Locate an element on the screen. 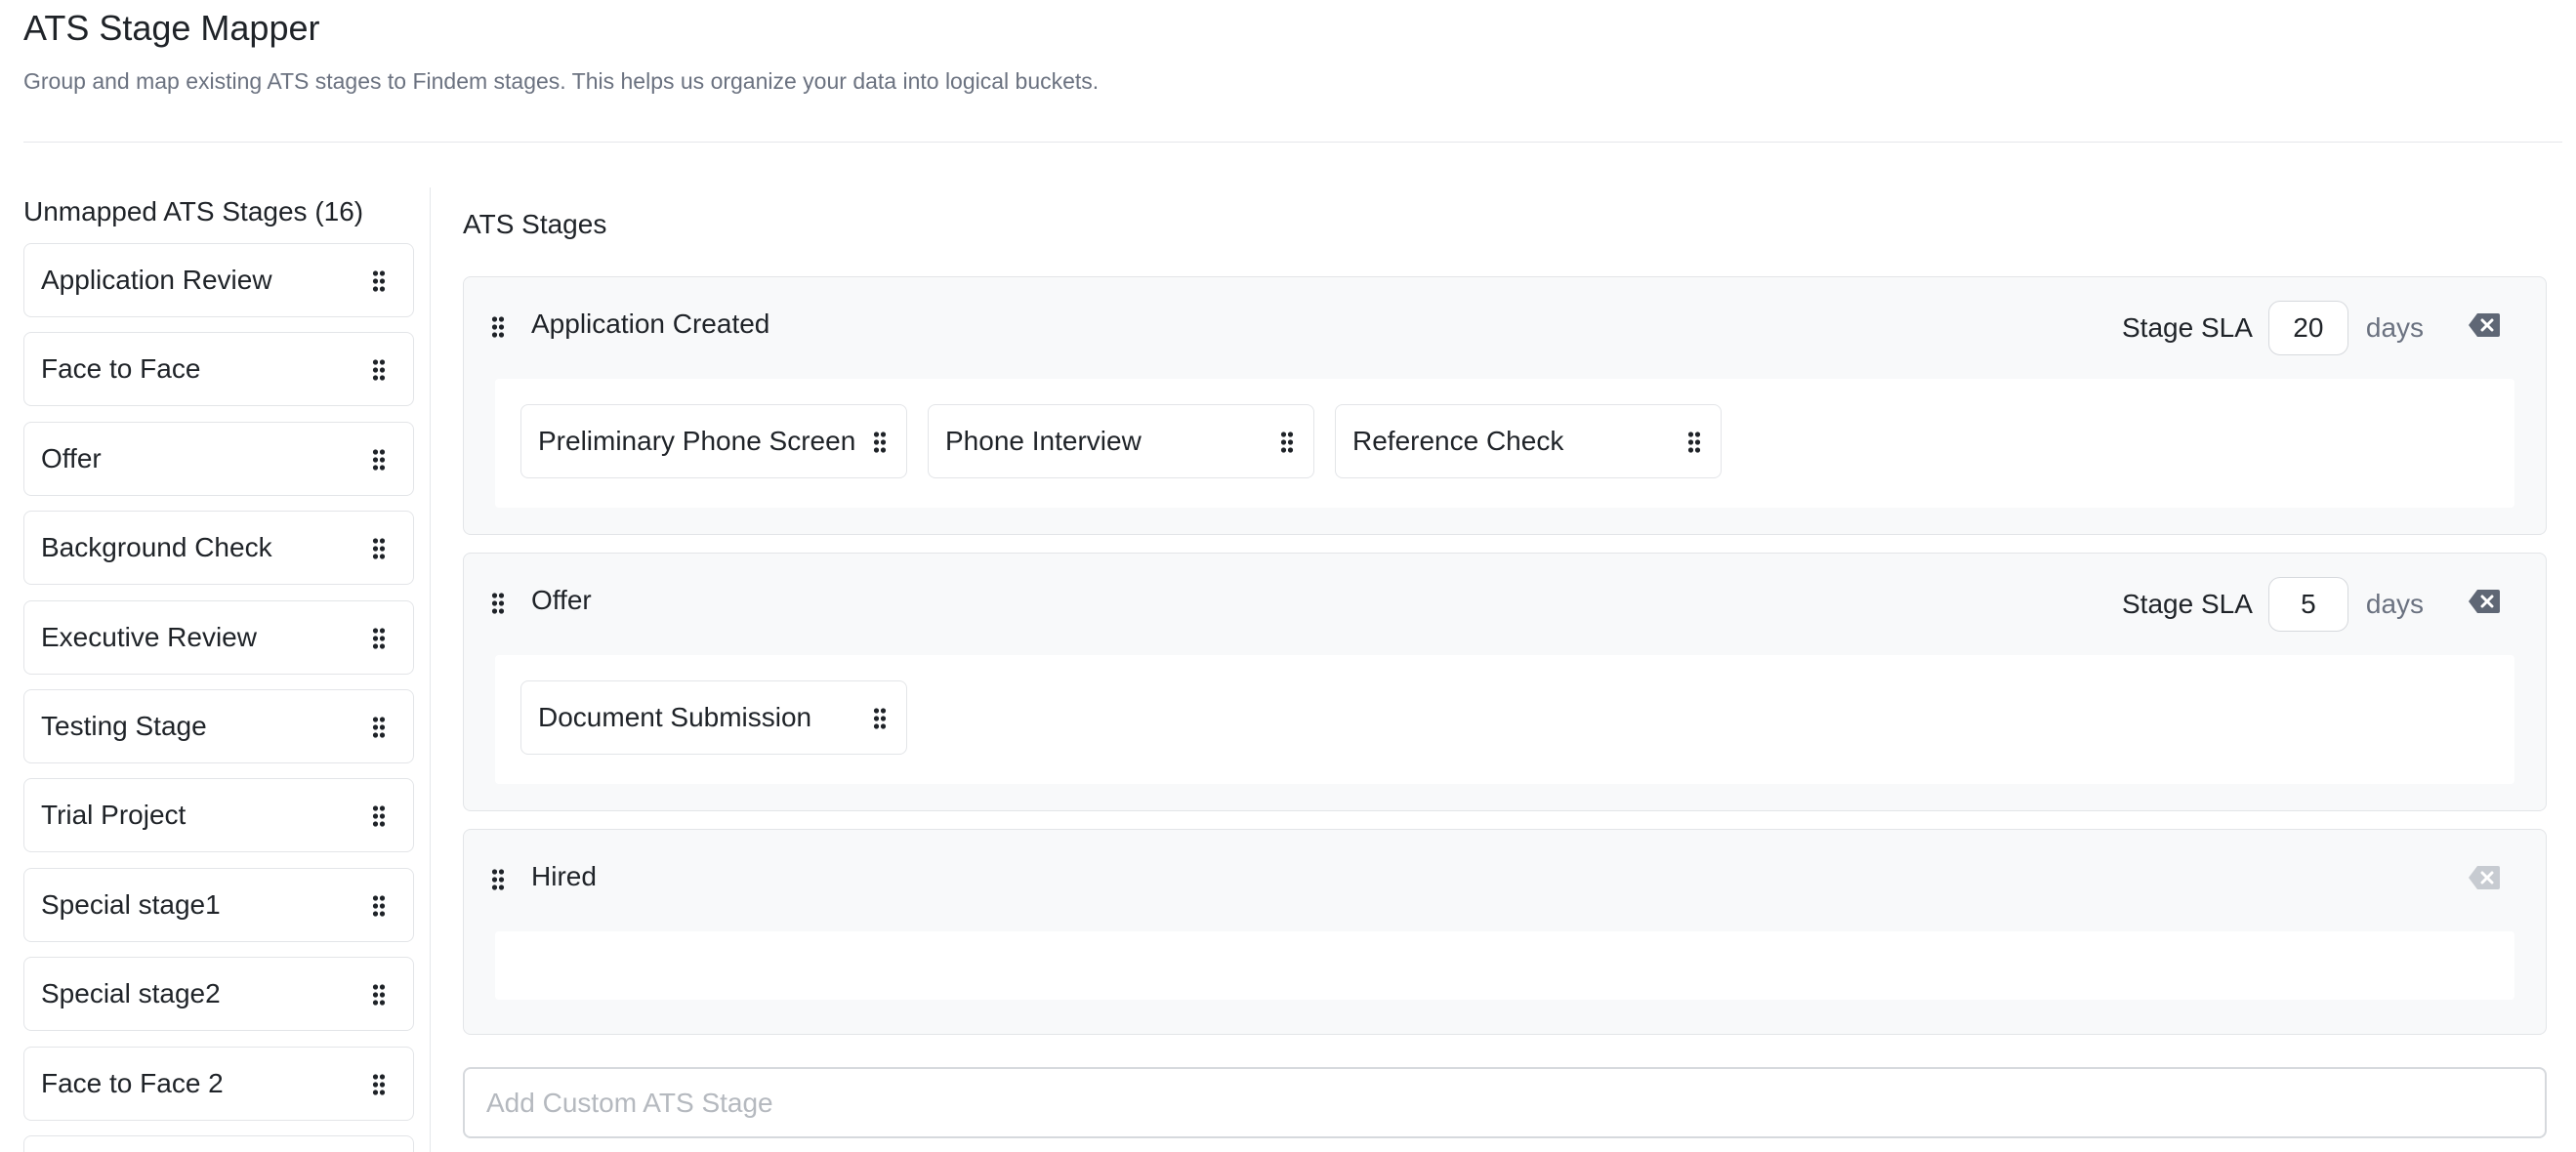 The image size is (2576, 1152). unmapped-stage-card: Trial Project is located at coordinates (218, 815).